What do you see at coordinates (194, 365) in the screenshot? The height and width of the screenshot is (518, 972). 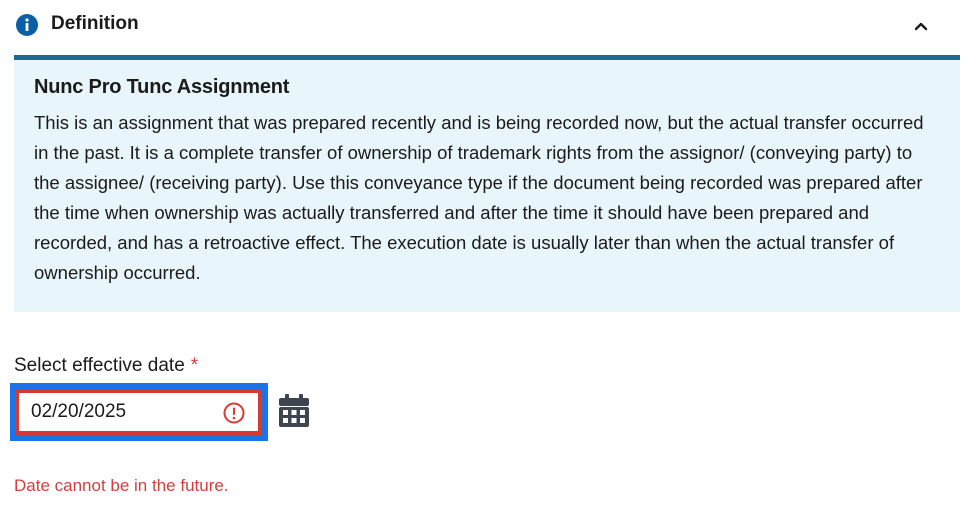 I see `required-marker: *` at bounding box center [194, 365].